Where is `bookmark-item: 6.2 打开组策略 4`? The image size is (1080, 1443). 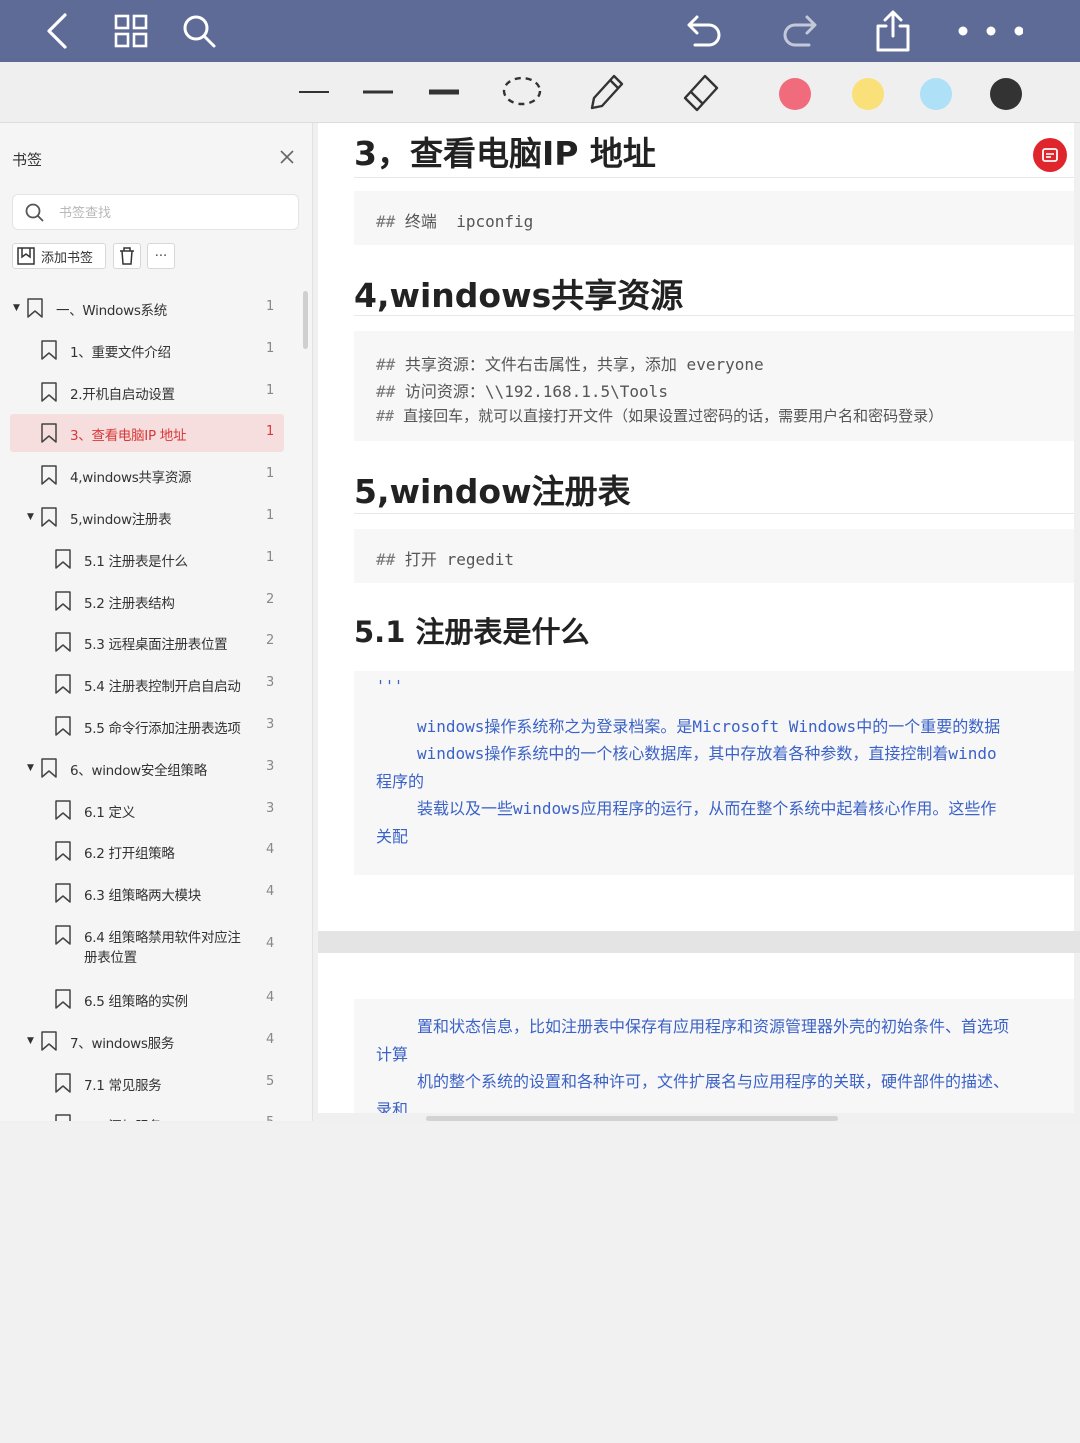 bookmark-item: 6.2 打开组策略 4 is located at coordinates (147, 851).